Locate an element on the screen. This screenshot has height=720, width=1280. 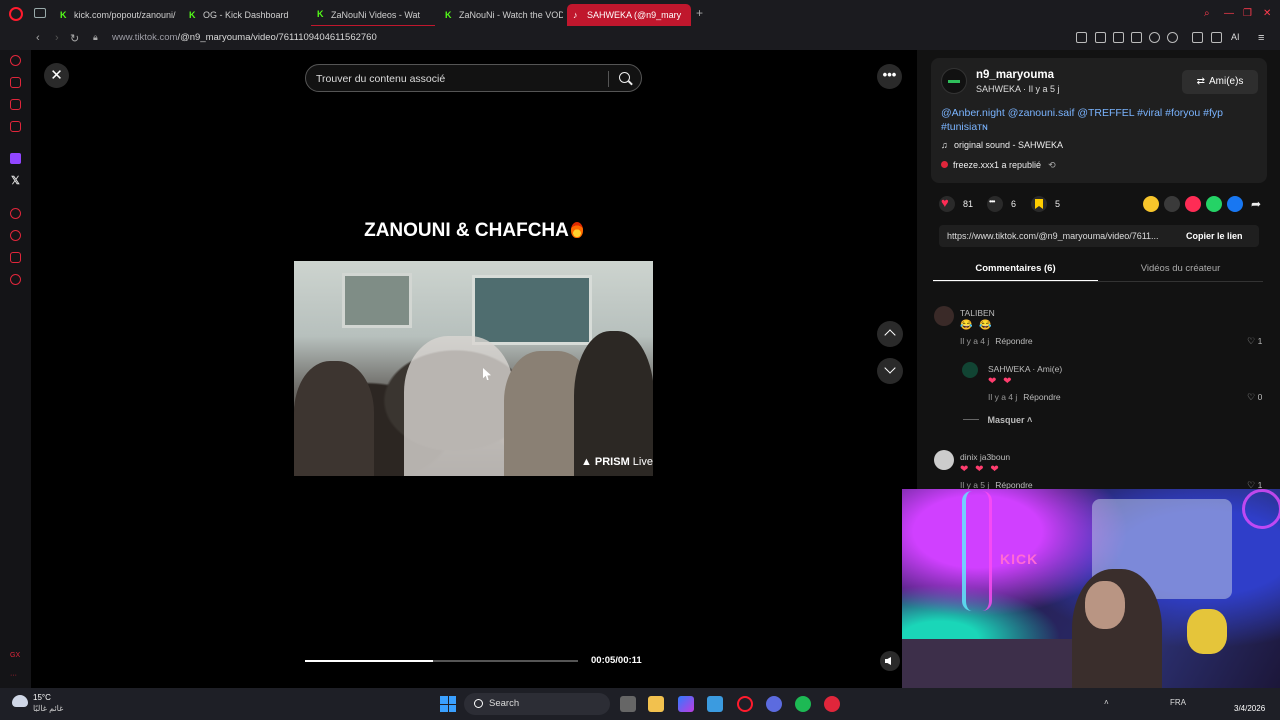
sound-link: ♫ original sound - SAHWEKA is located at coordinates (1002, 145).